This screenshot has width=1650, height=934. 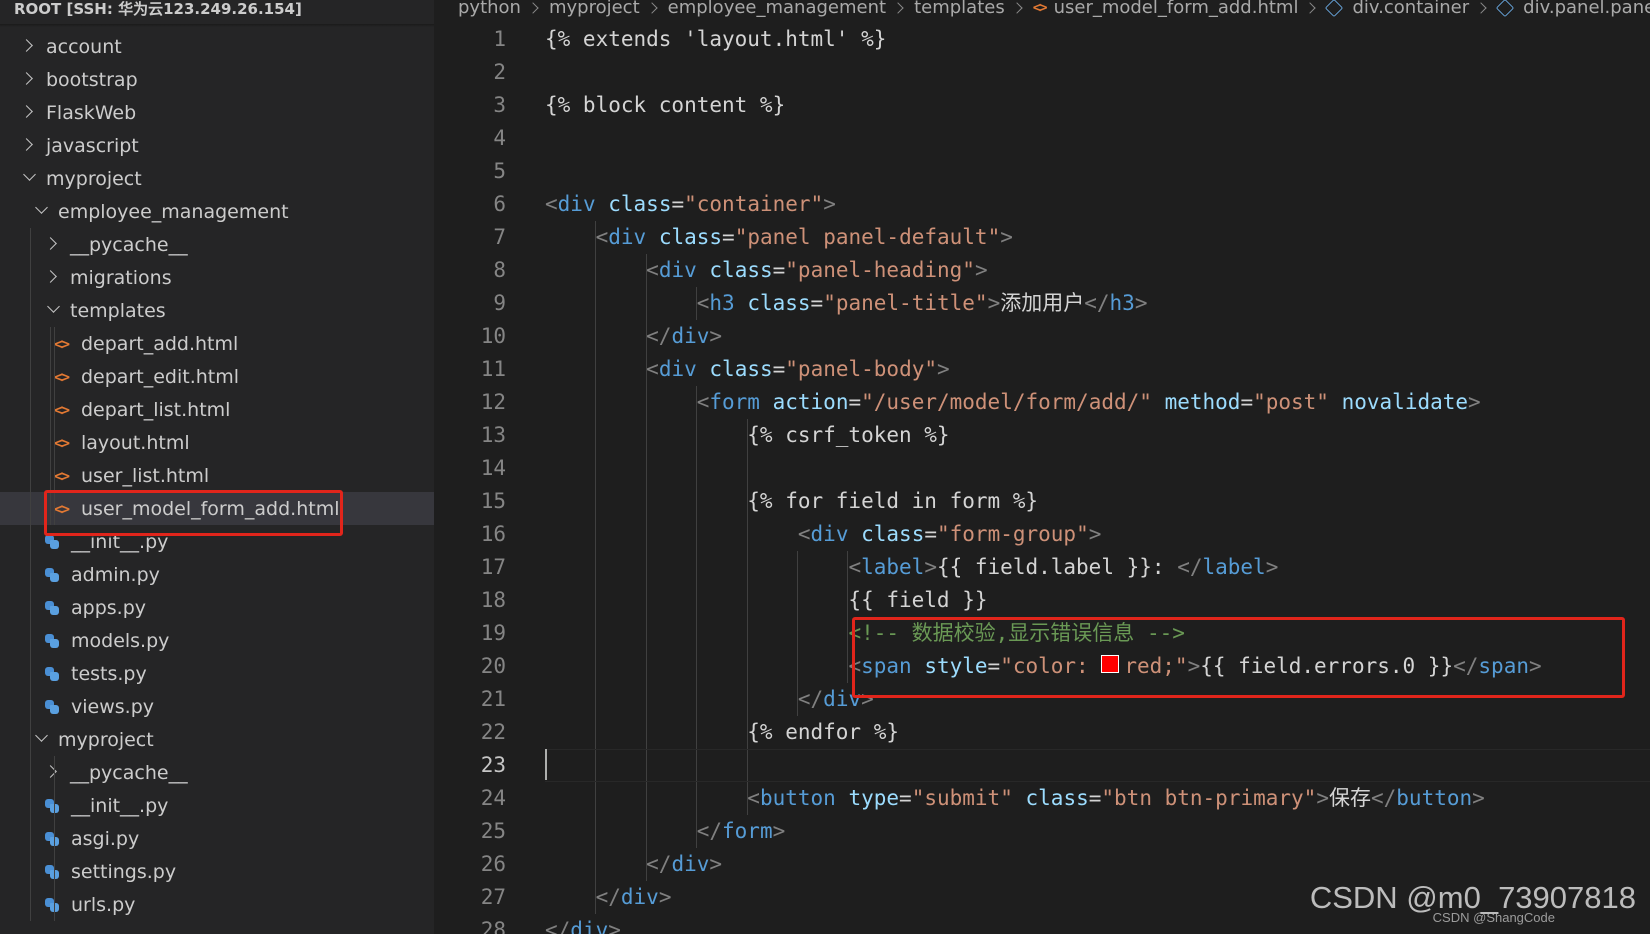 What do you see at coordinates (217, 838) in the screenshot?
I see `file-item-asgi-py: asgi.py` at bounding box center [217, 838].